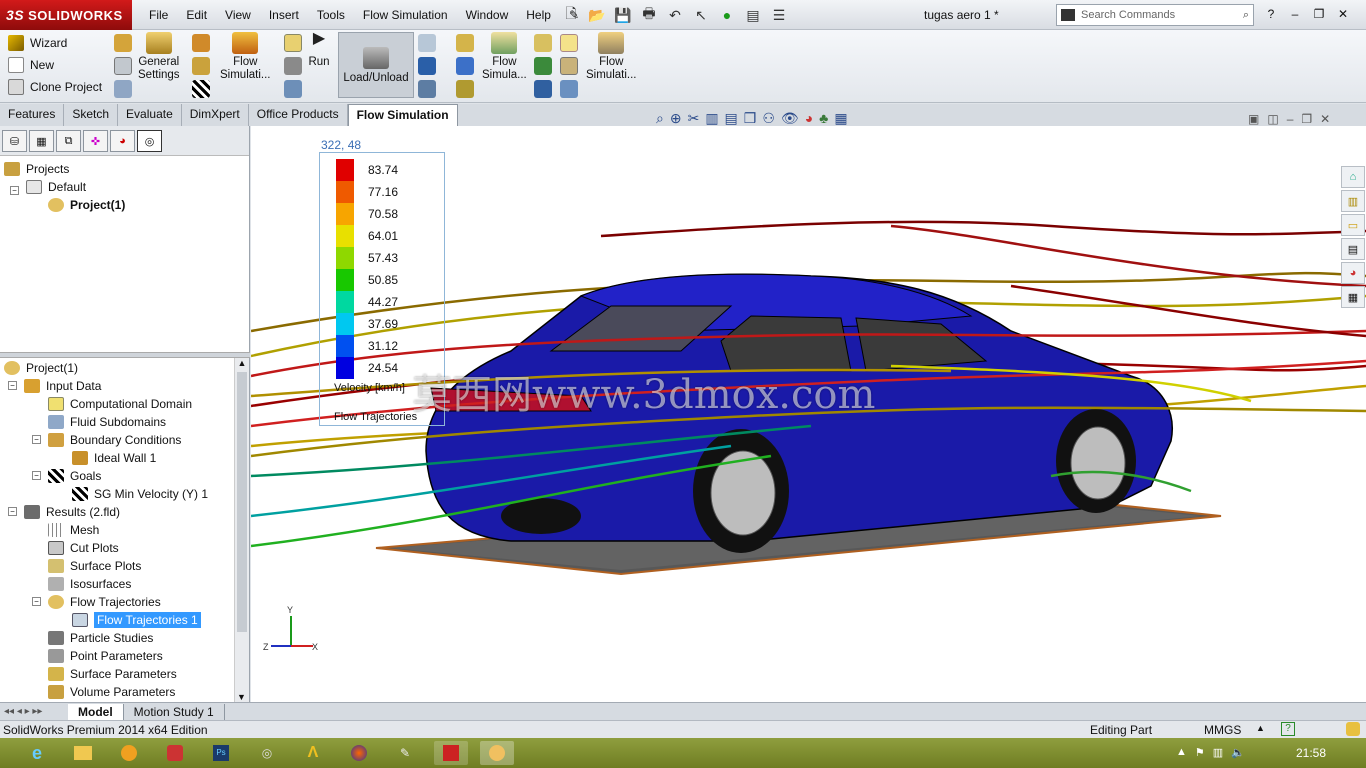 The height and width of the screenshot is (768, 1366). I want to click on viewport-restore-icon: ❐, so click(1306, 119).